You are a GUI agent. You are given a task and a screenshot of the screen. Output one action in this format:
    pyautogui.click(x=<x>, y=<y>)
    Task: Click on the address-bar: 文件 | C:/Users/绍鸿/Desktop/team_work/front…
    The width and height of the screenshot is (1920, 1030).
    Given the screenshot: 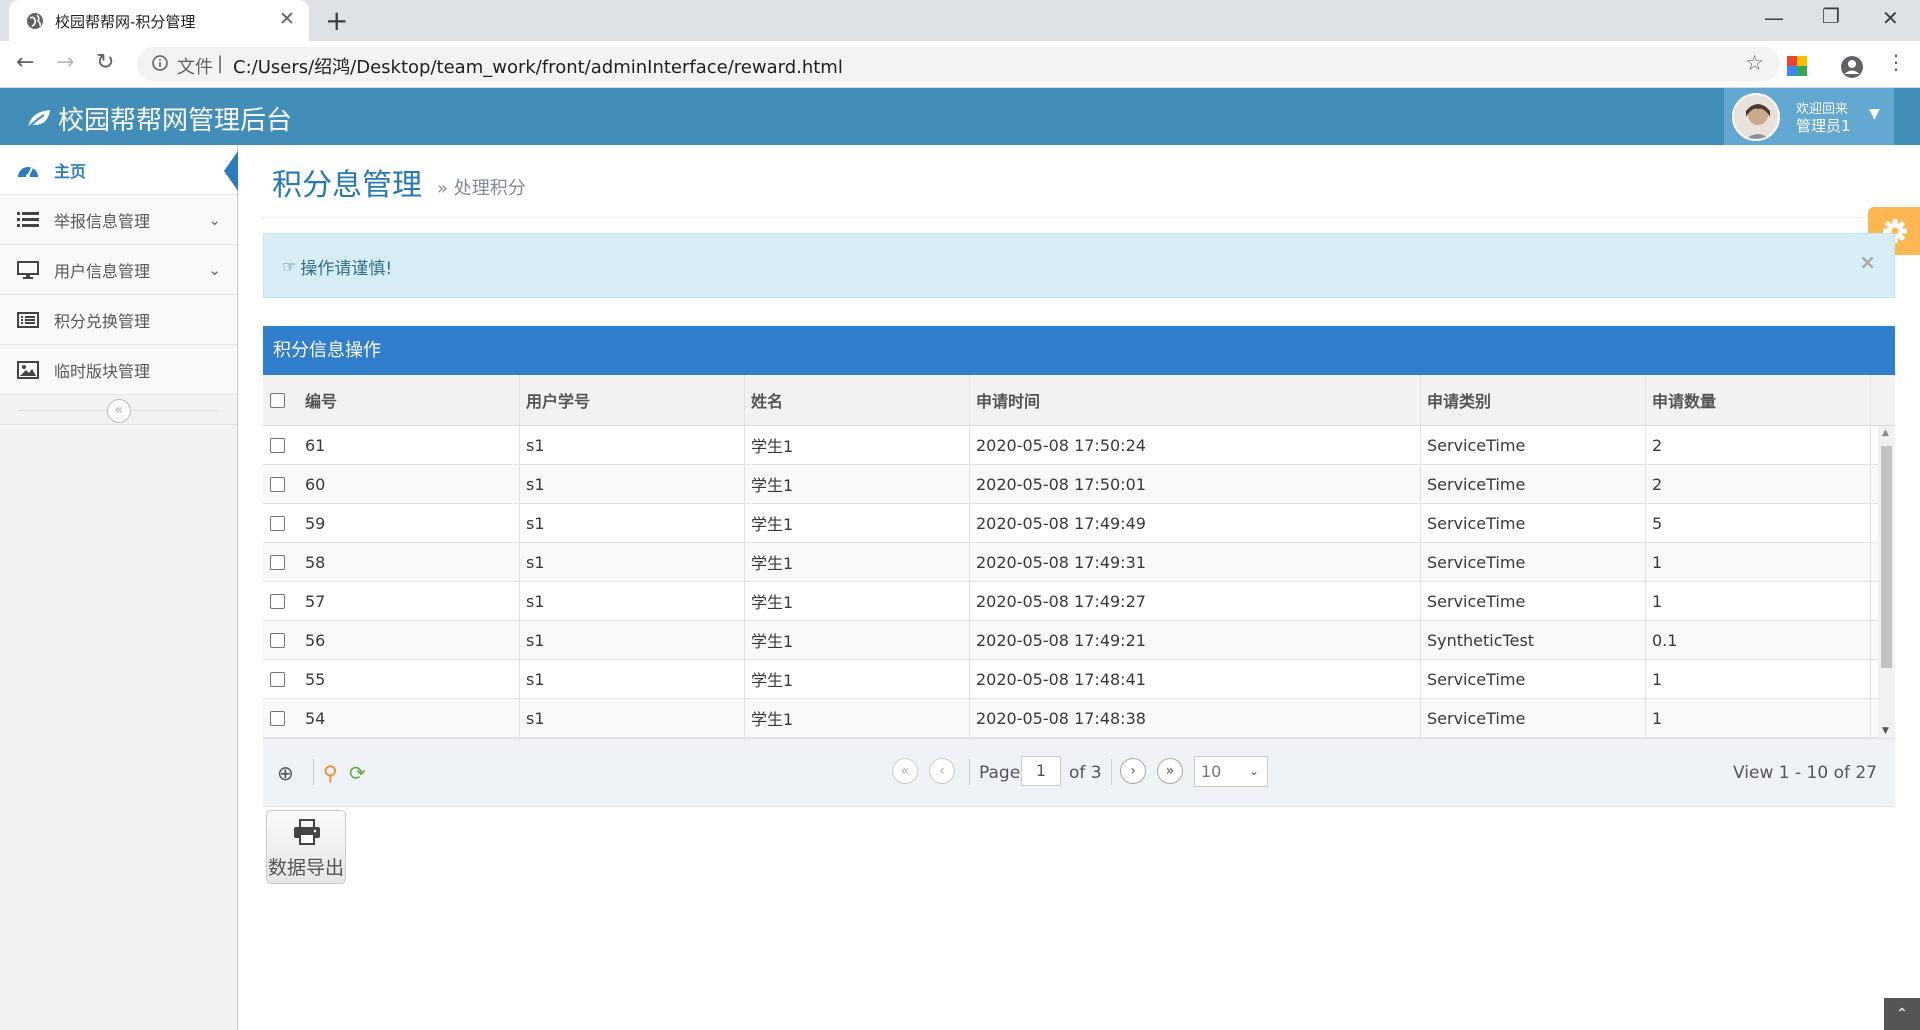 What is the action you would take?
    pyautogui.click(x=958, y=64)
    